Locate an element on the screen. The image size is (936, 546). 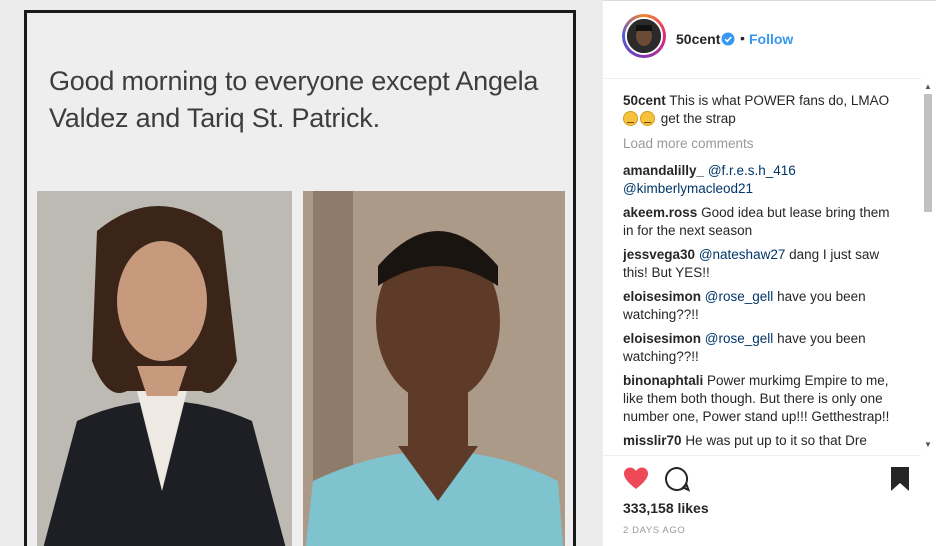
comment-username: jessvega30 is located at coordinates (659, 254).